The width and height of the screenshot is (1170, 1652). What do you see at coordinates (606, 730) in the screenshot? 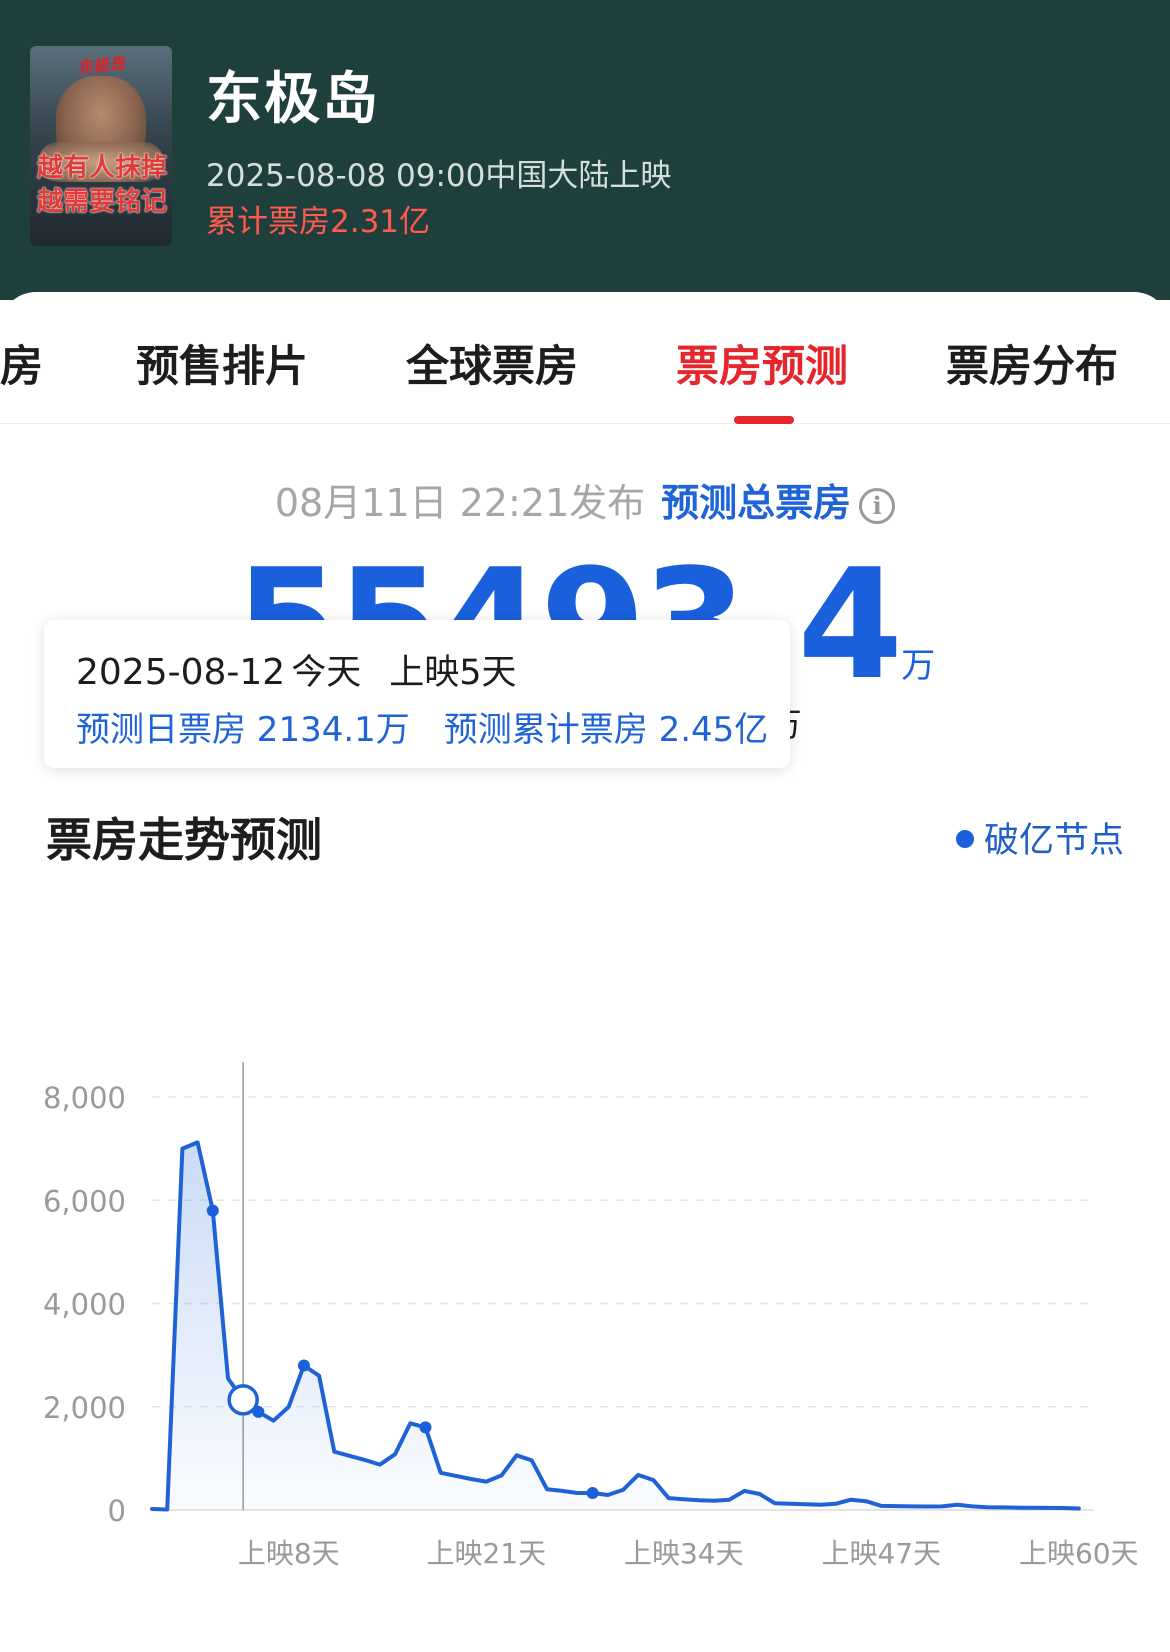
I see `tooltip-cumulative: 预测累计票房 2.45亿` at bounding box center [606, 730].